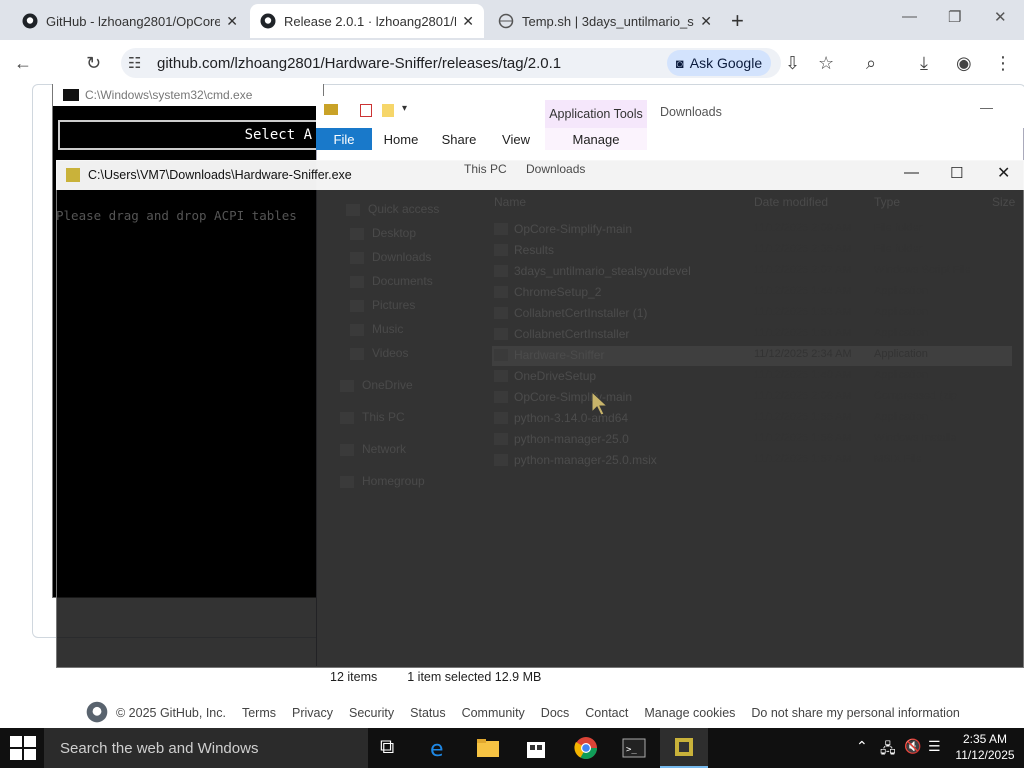  What do you see at coordinates (376, 329) in the screenshot?
I see `nav-music: Music` at bounding box center [376, 329].